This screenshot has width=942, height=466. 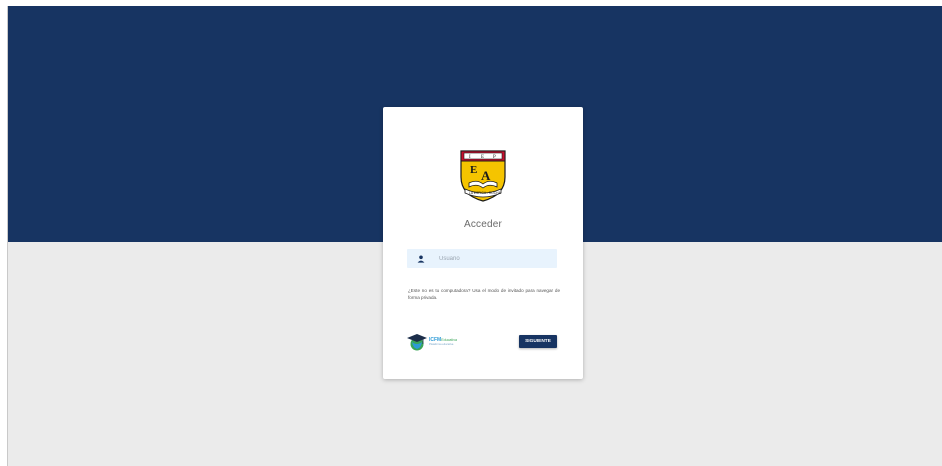 What do you see at coordinates (538, 341) in the screenshot?
I see `next-button: SIGUIENTE` at bounding box center [538, 341].